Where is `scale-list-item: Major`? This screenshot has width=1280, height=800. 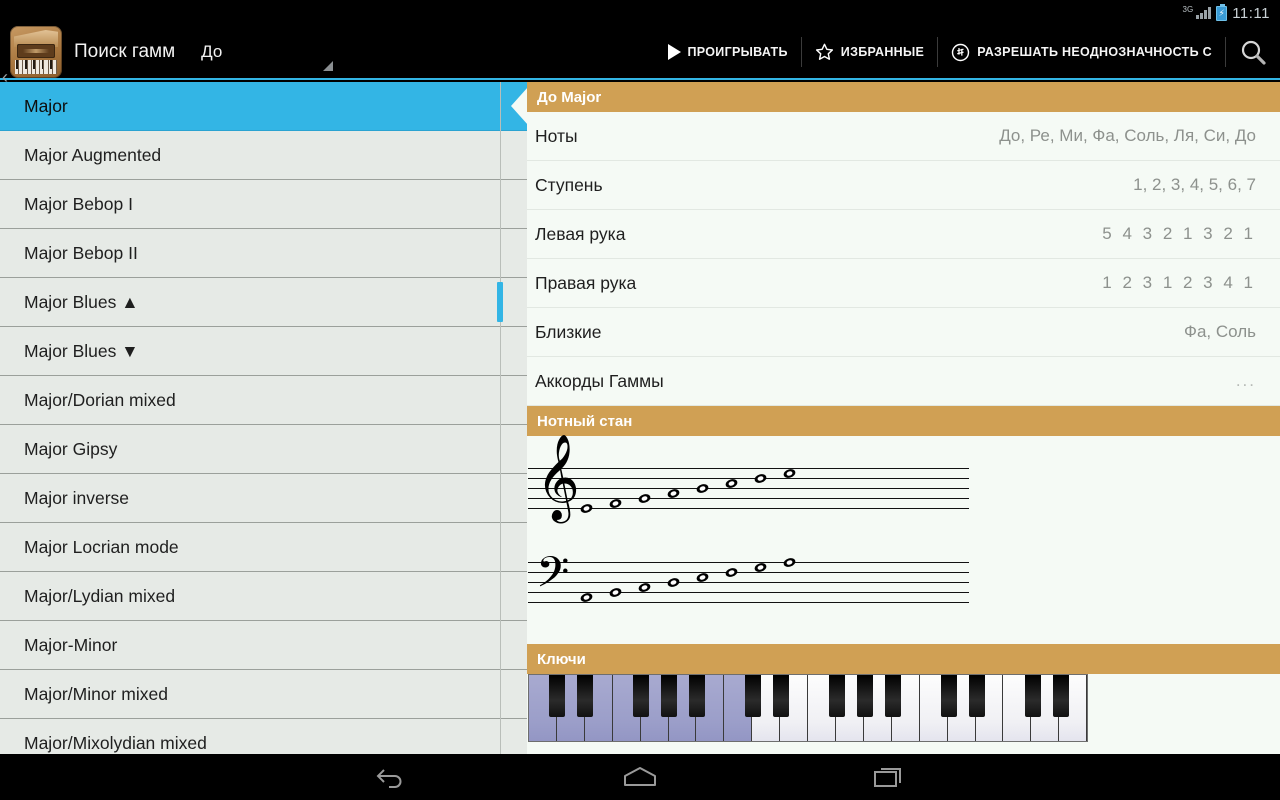
scale-list-item: Major is located at coordinates (263, 106).